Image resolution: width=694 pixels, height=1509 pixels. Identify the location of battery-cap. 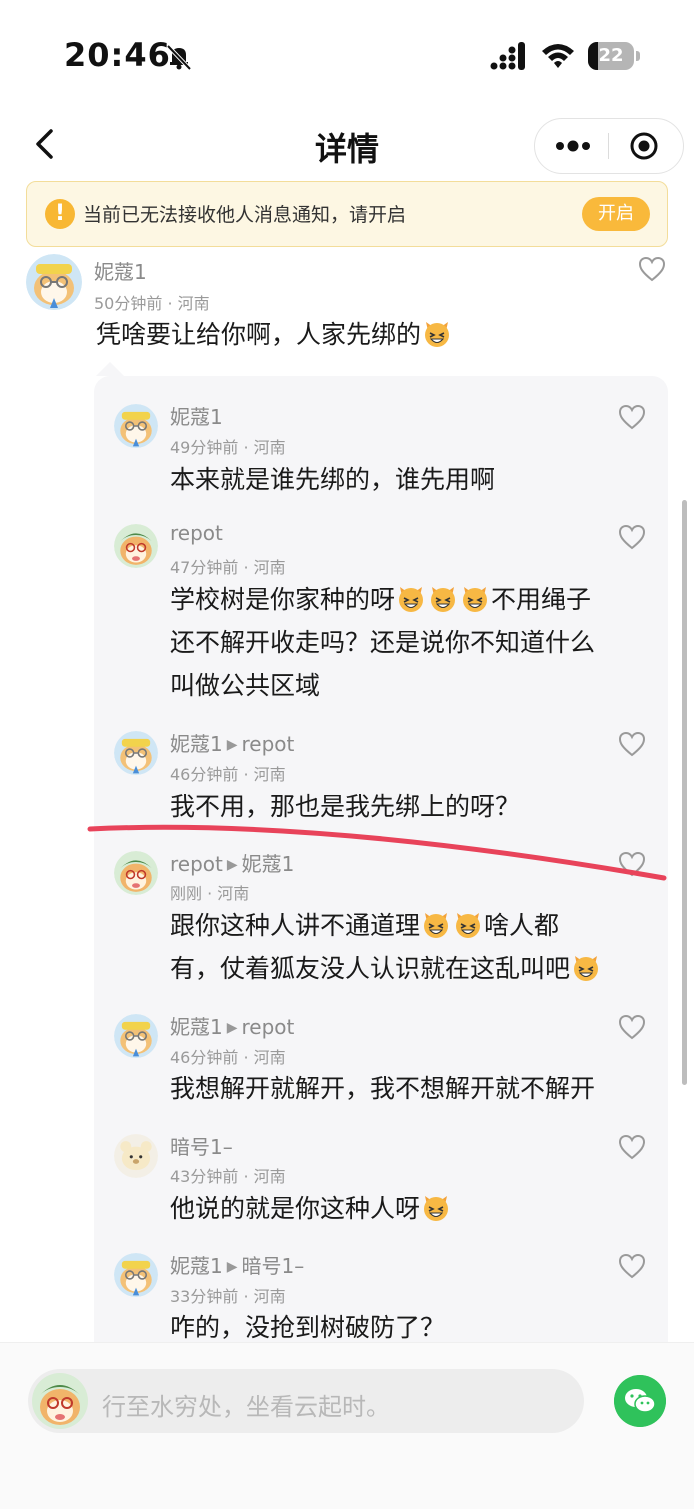
(638, 56).